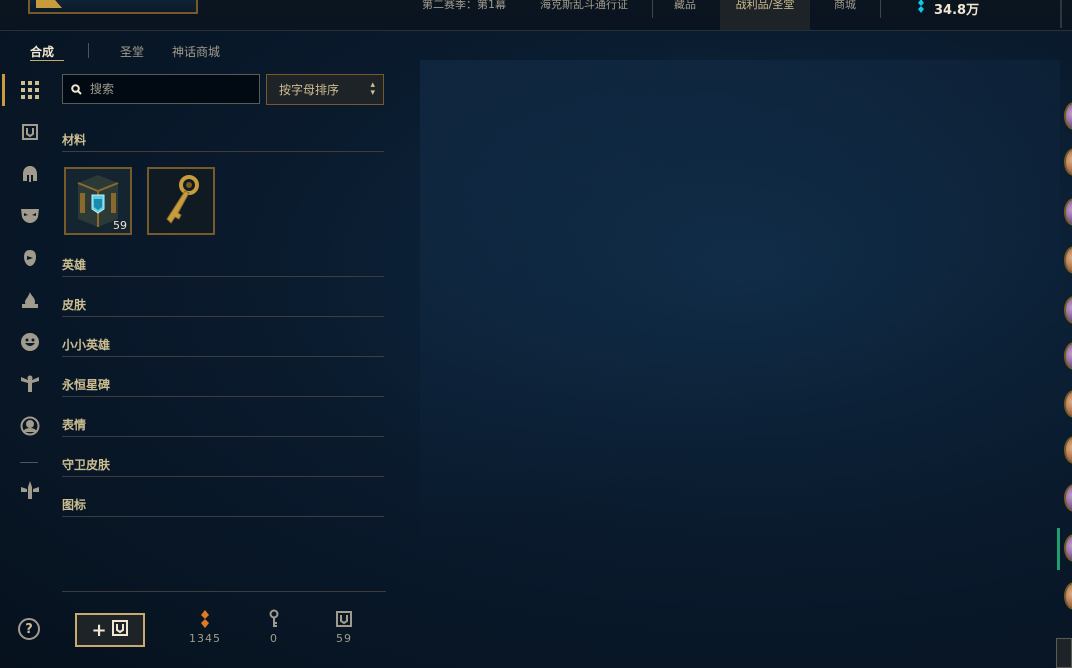 This screenshot has width=1072, height=668. I want to click on hextech-chest-item: 59, so click(98, 201).